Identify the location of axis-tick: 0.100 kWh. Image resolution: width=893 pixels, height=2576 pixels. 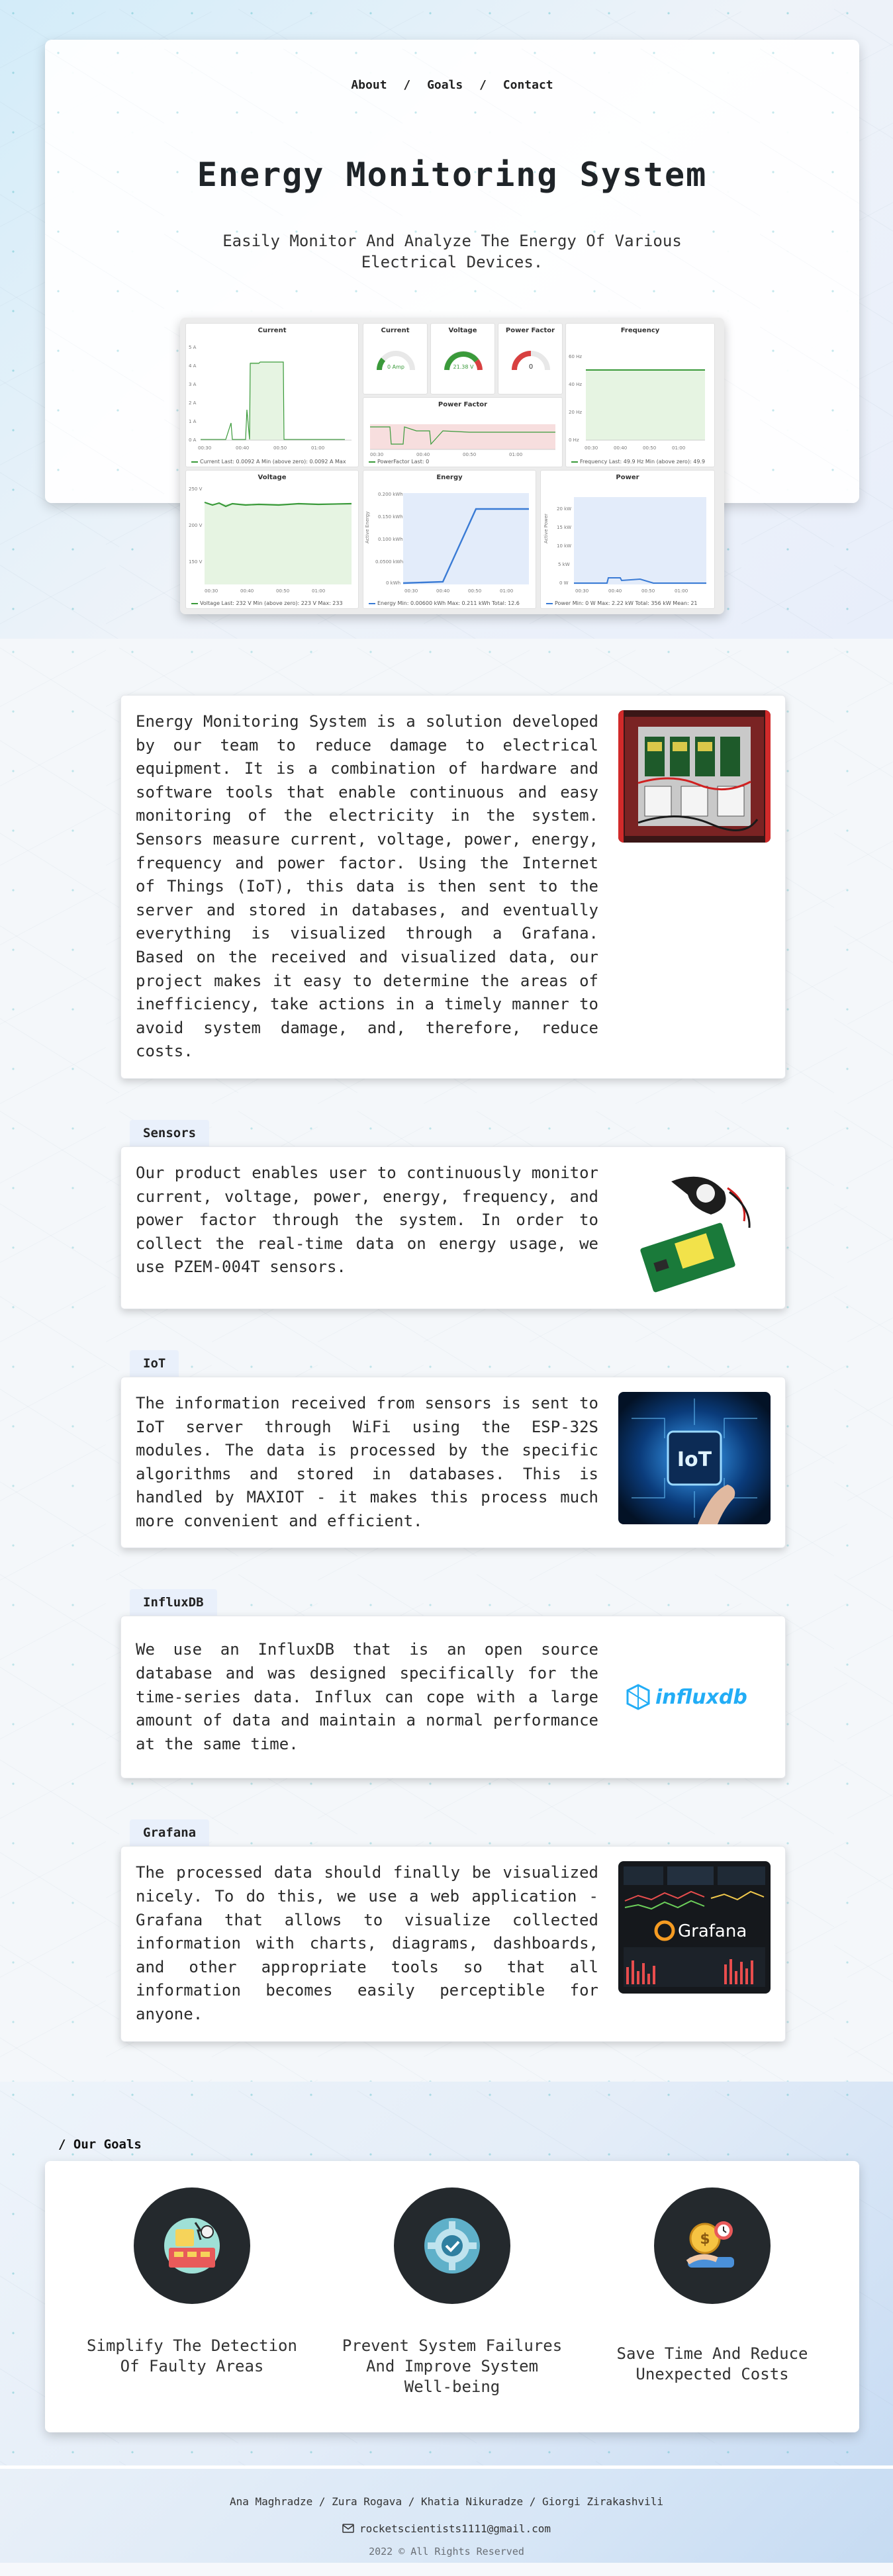
(391, 539).